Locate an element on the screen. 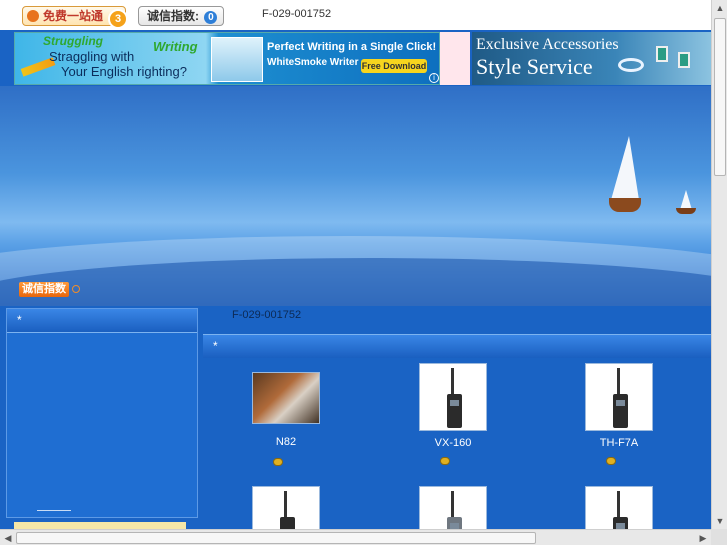 This screenshot has width=727, height=545. ad-spacer is located at coordinates (455, 58).